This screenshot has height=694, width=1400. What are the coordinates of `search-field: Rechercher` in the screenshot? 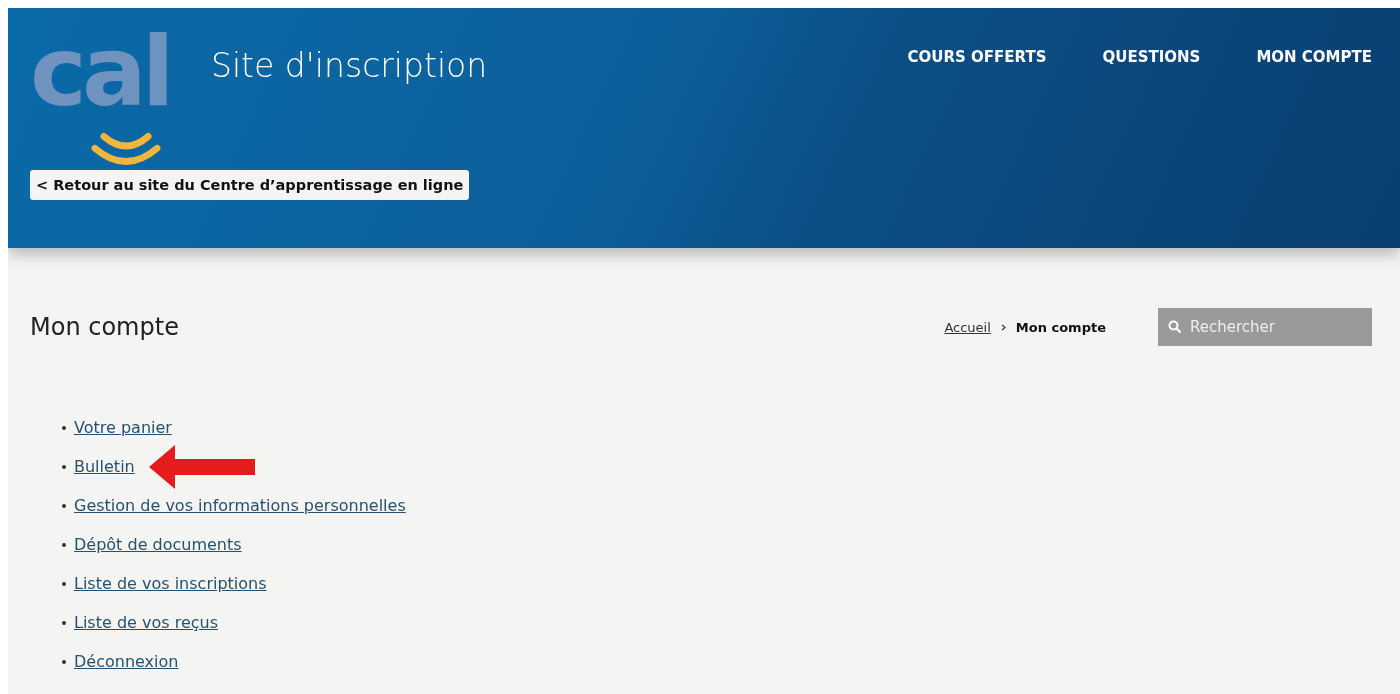 It's located at (1265, 327).